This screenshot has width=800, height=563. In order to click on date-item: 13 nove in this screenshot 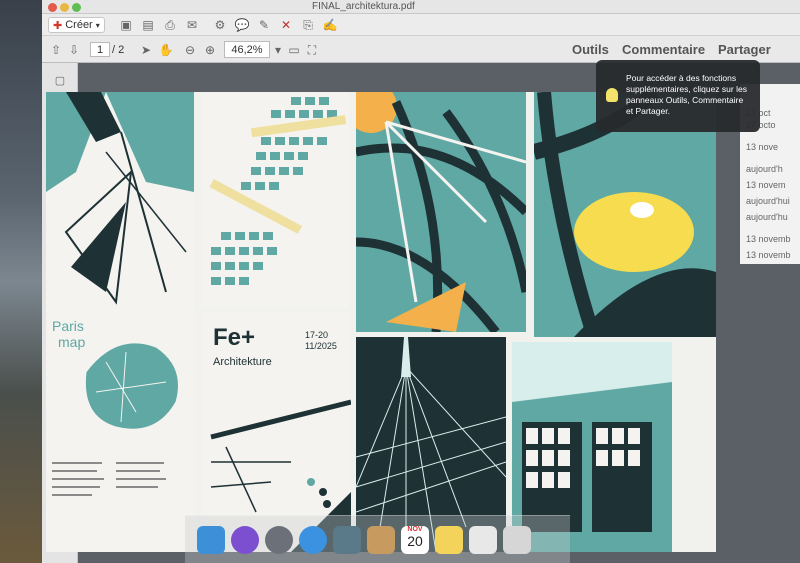, I will do `click(762, 147)`.